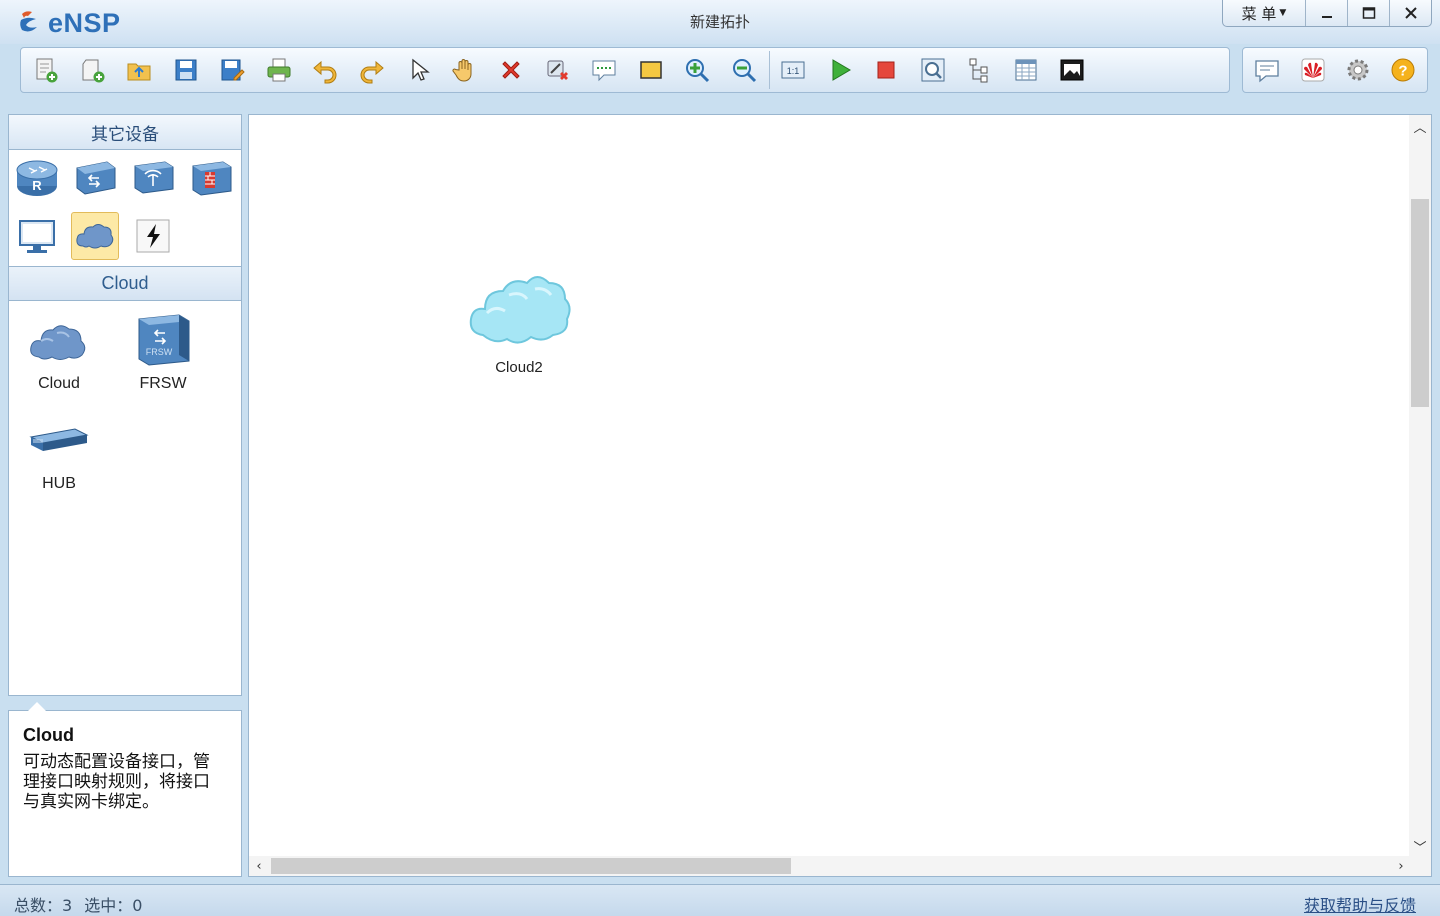  I want to click on description-title: Cloud, so click(48, 735).